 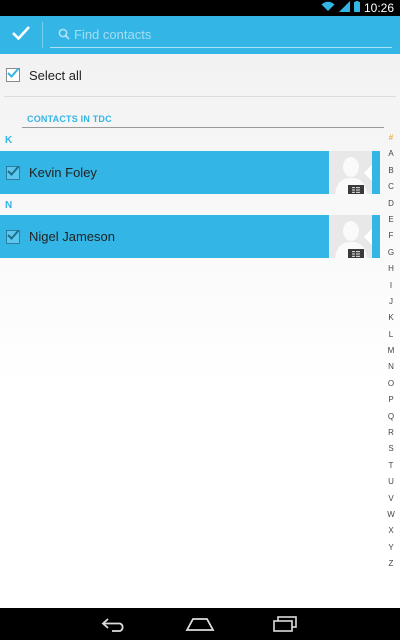 What do you see at coordinates (63, 172) in the screenshot?
I see `contact-name: Kevin Foley` at bounding box center [63, 172].